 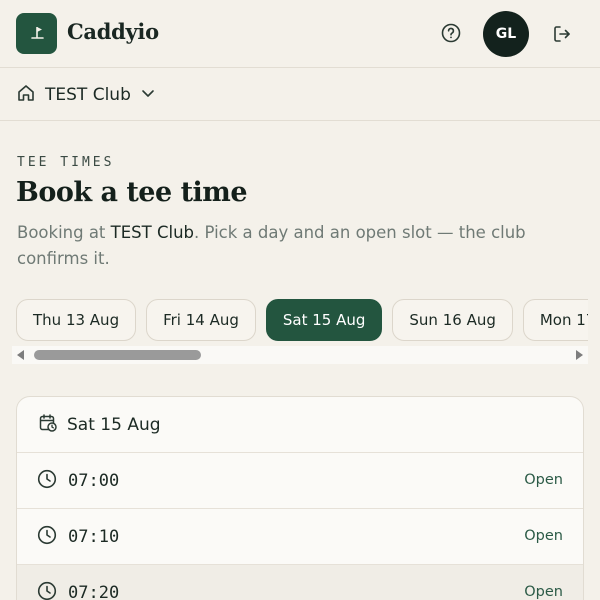 What do you see at coordinates (300, 425) in the screenshot?
I see `card-header: Sat 15 Aug` at bounding box center [300, 425].